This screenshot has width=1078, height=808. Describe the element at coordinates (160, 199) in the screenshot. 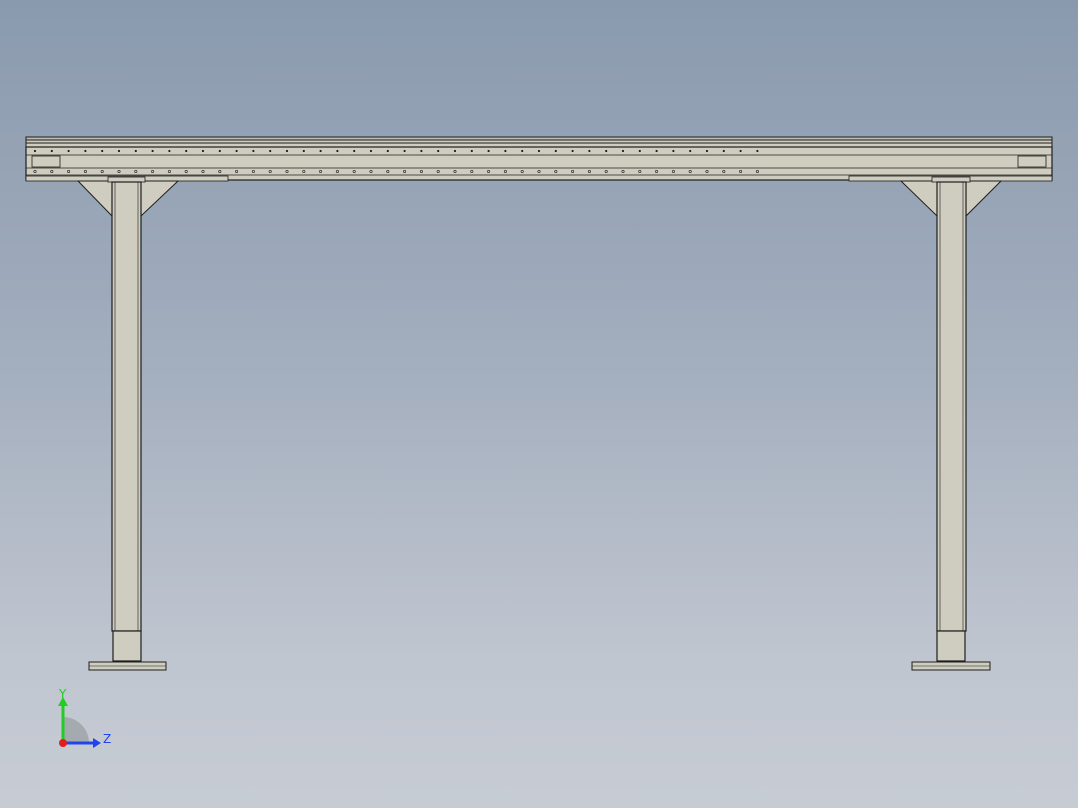

I see `left-brace-inner` at that location.